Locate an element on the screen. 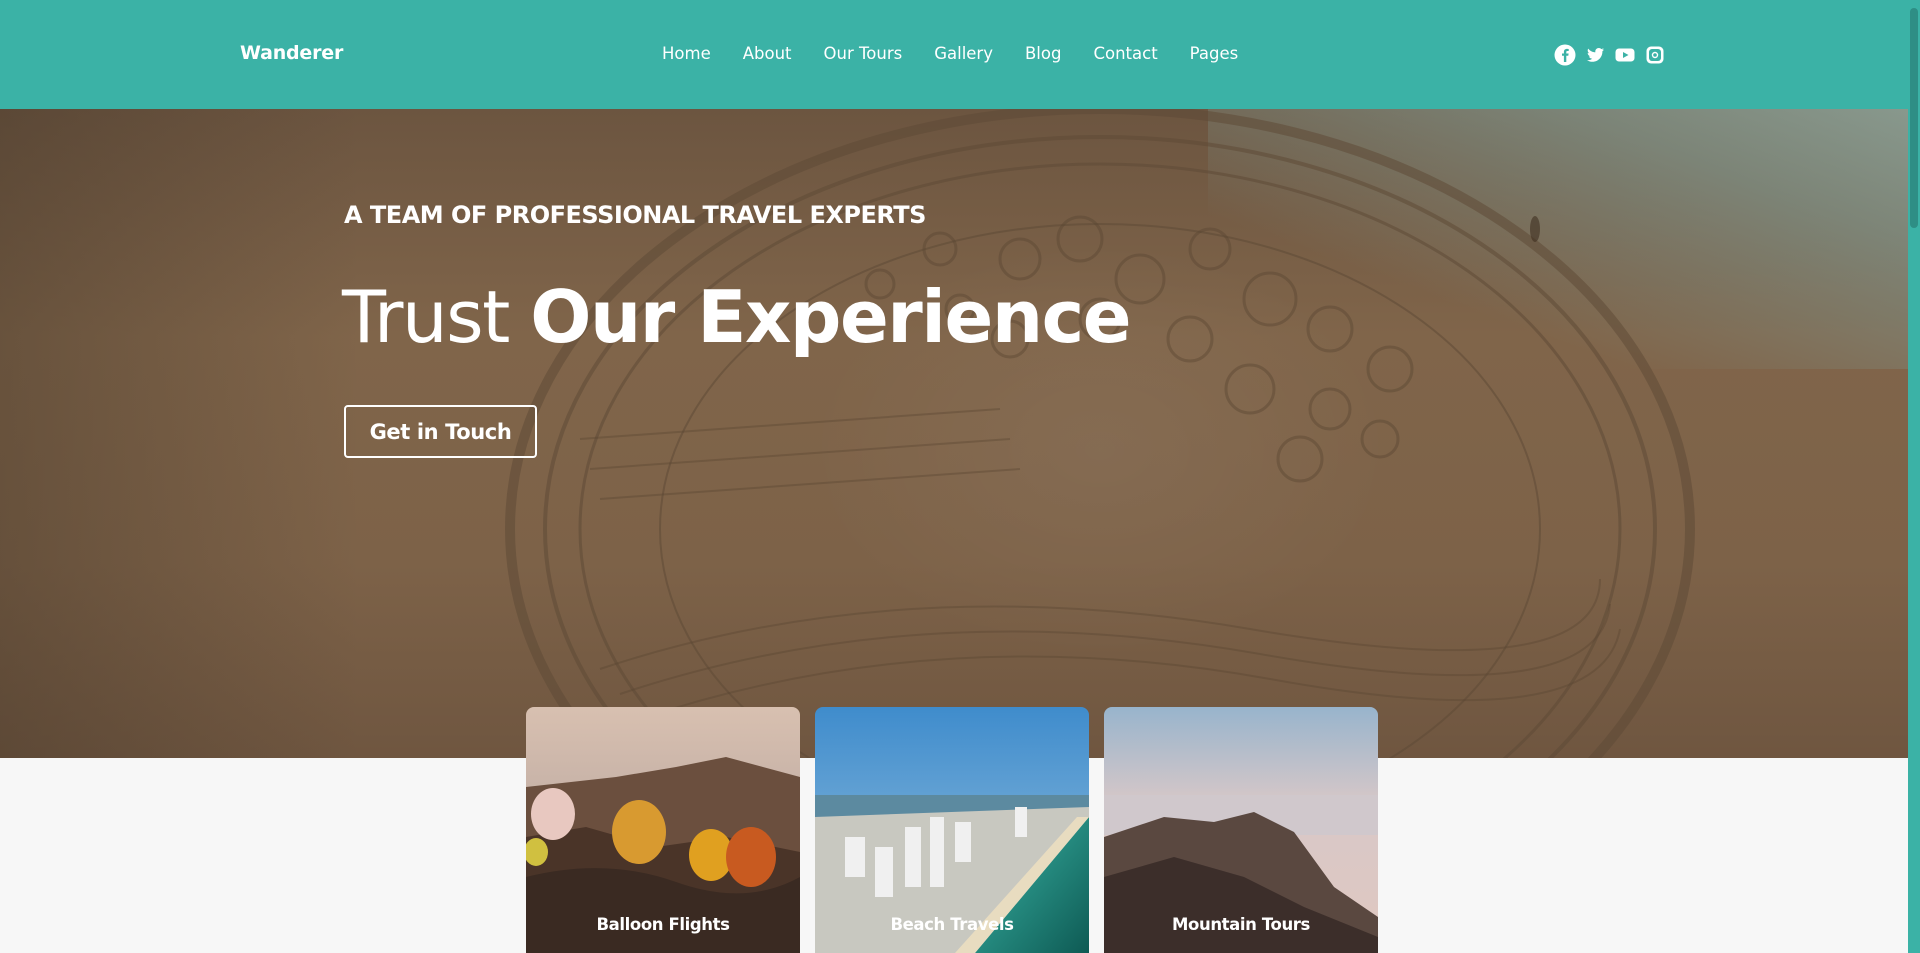 The width and height of the screenshot is (1920, 953). instagram-icon is located at coordinates (1655, 55).